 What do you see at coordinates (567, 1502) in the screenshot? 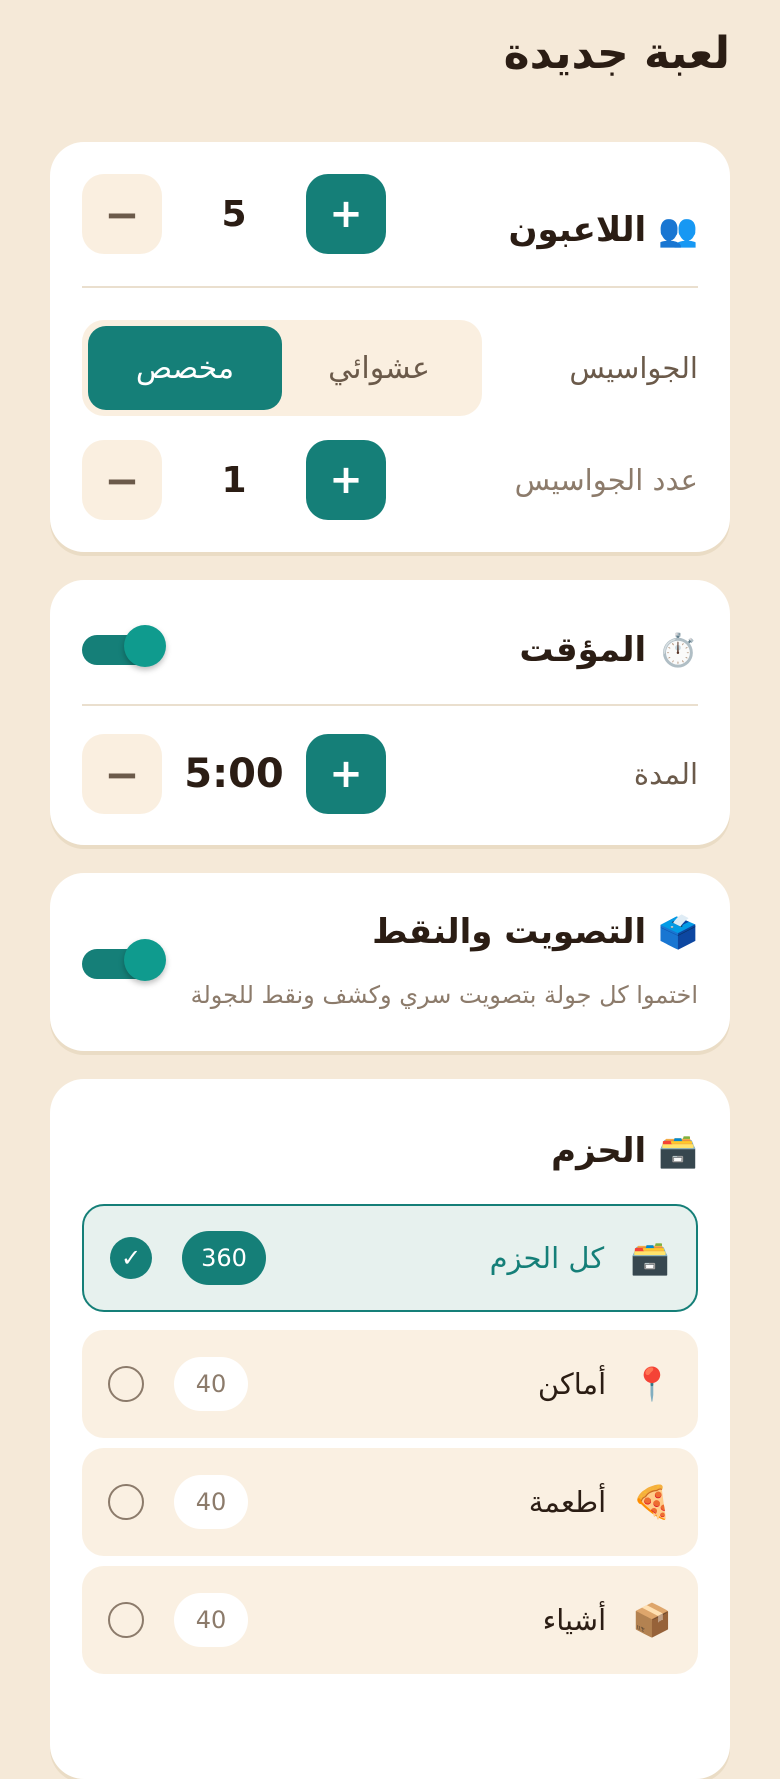
I see `pack-name: أطعمة` at bounding box center [567, 1502].